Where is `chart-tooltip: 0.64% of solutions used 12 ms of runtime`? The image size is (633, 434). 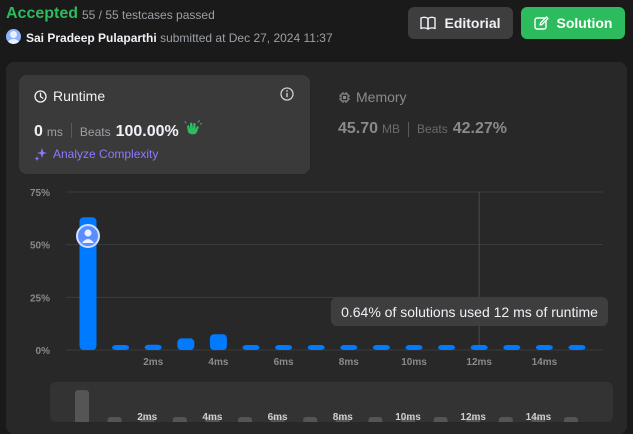
chart-tooltip: 0.64% of solutions used 12 ms of runtime is located at coordinates (469, 311).